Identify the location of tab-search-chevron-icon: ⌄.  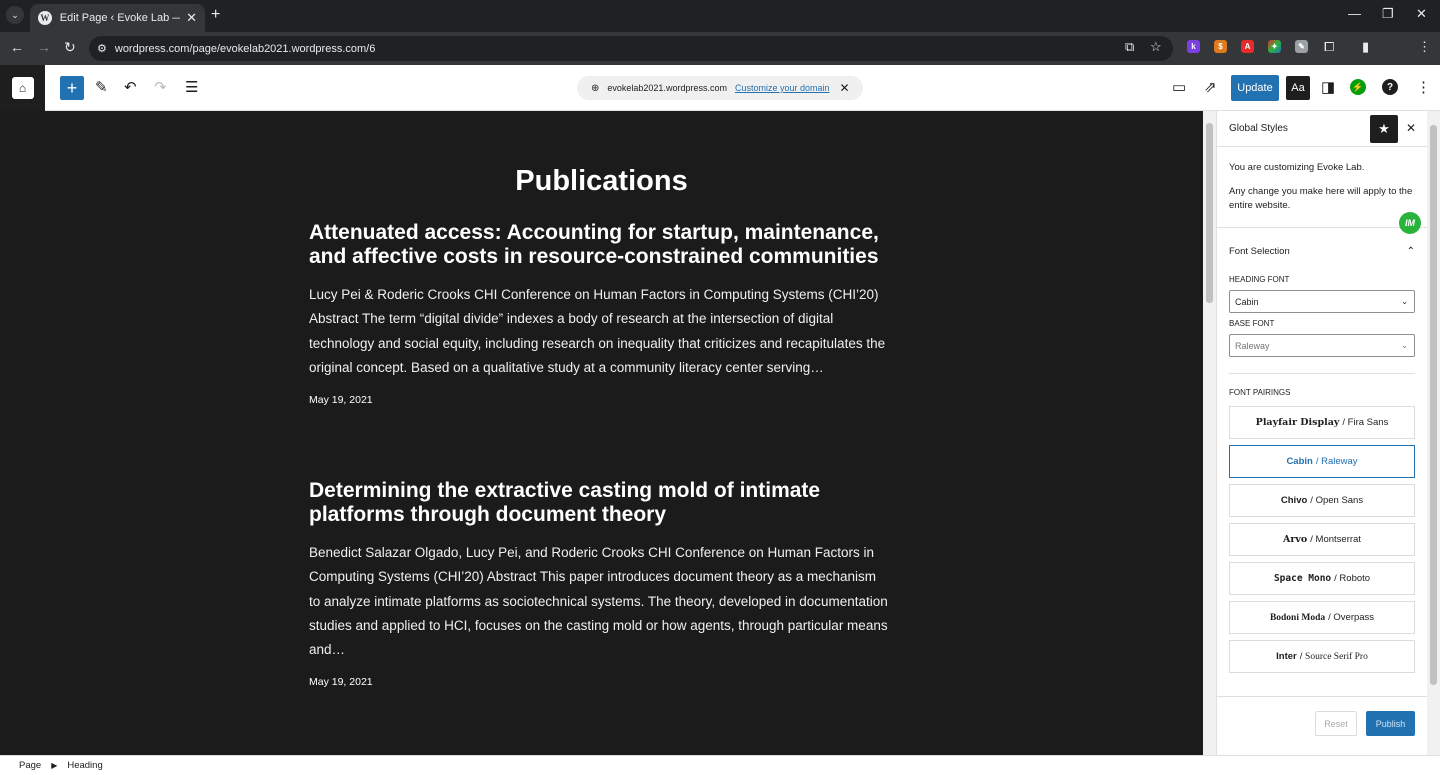
(15, 15).